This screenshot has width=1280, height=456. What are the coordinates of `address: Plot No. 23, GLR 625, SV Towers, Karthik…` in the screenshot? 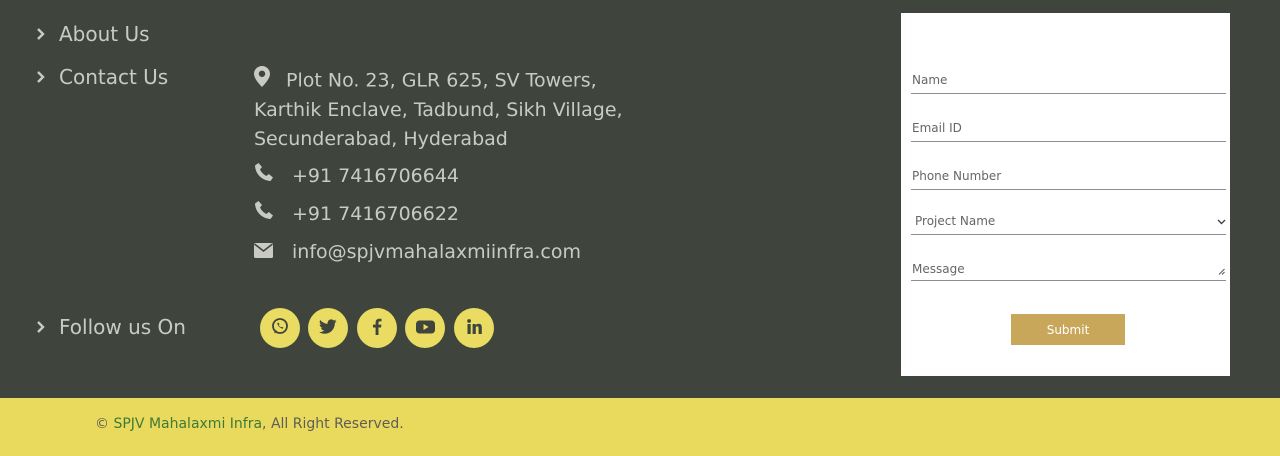 It's located at (438, 110).